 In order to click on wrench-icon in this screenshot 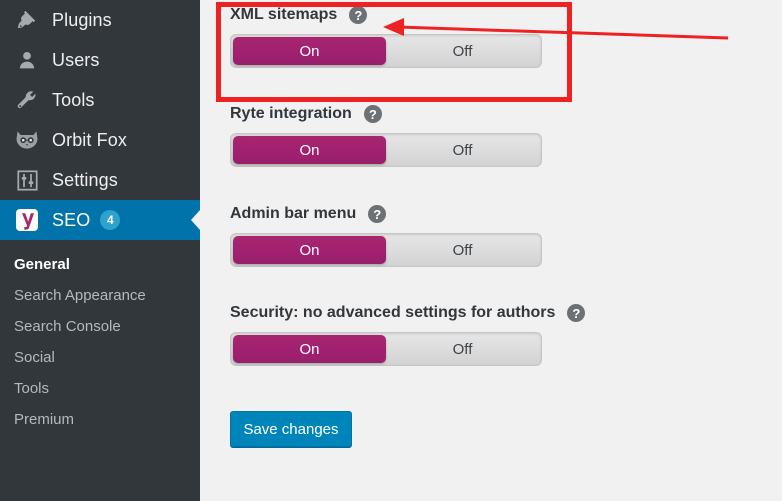, I will do `click(27, 100)`.